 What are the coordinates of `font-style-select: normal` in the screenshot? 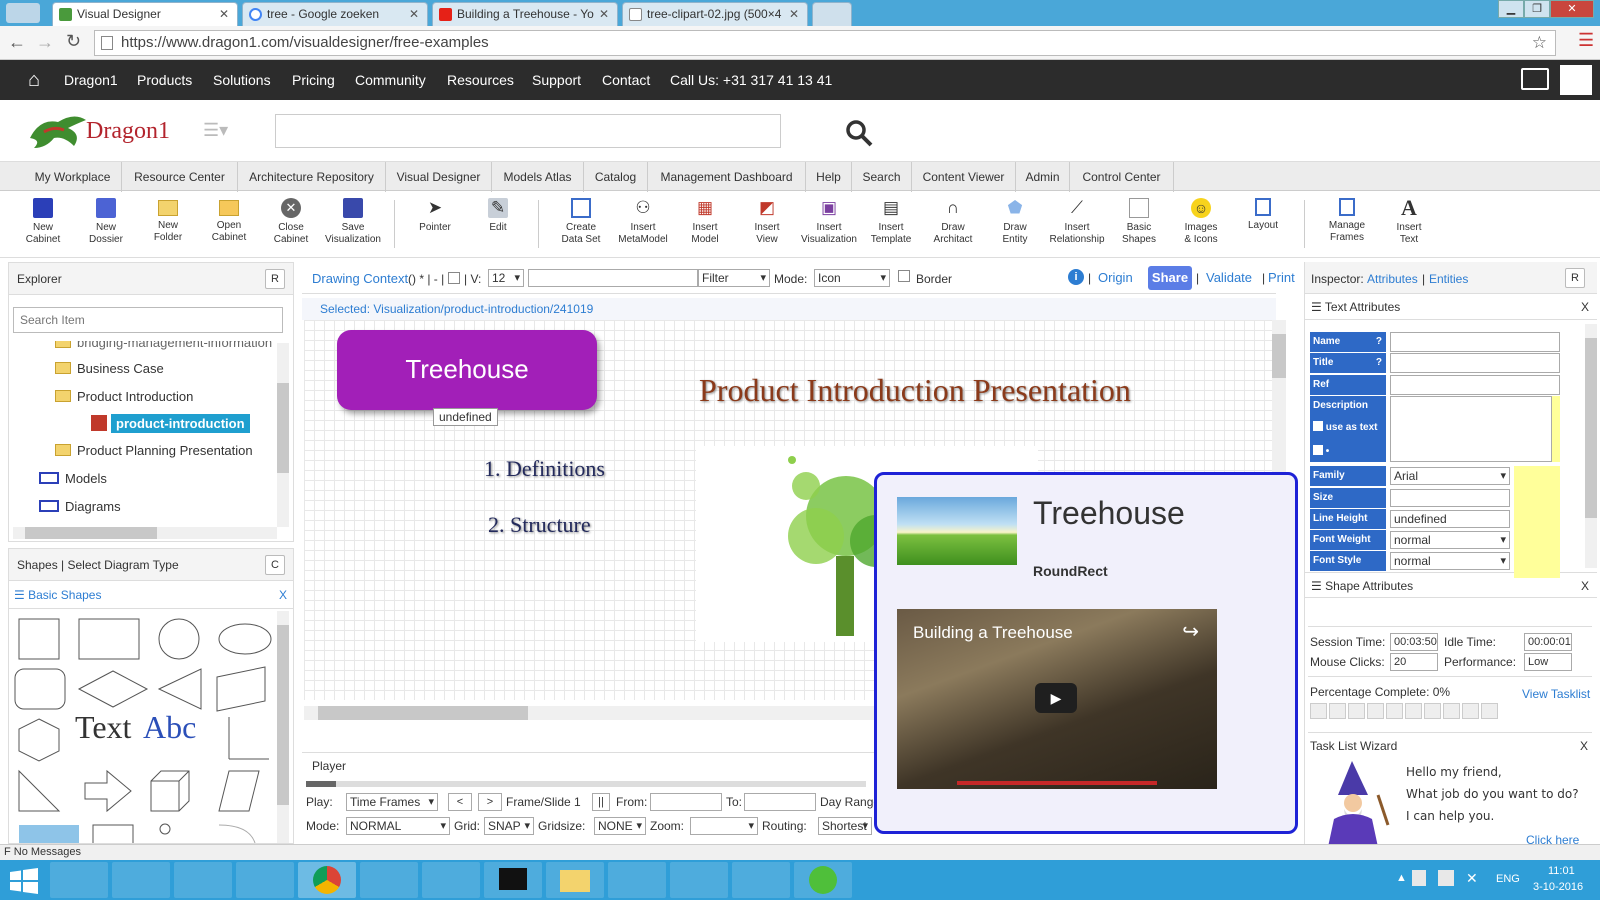 It's located at (1450, 561).